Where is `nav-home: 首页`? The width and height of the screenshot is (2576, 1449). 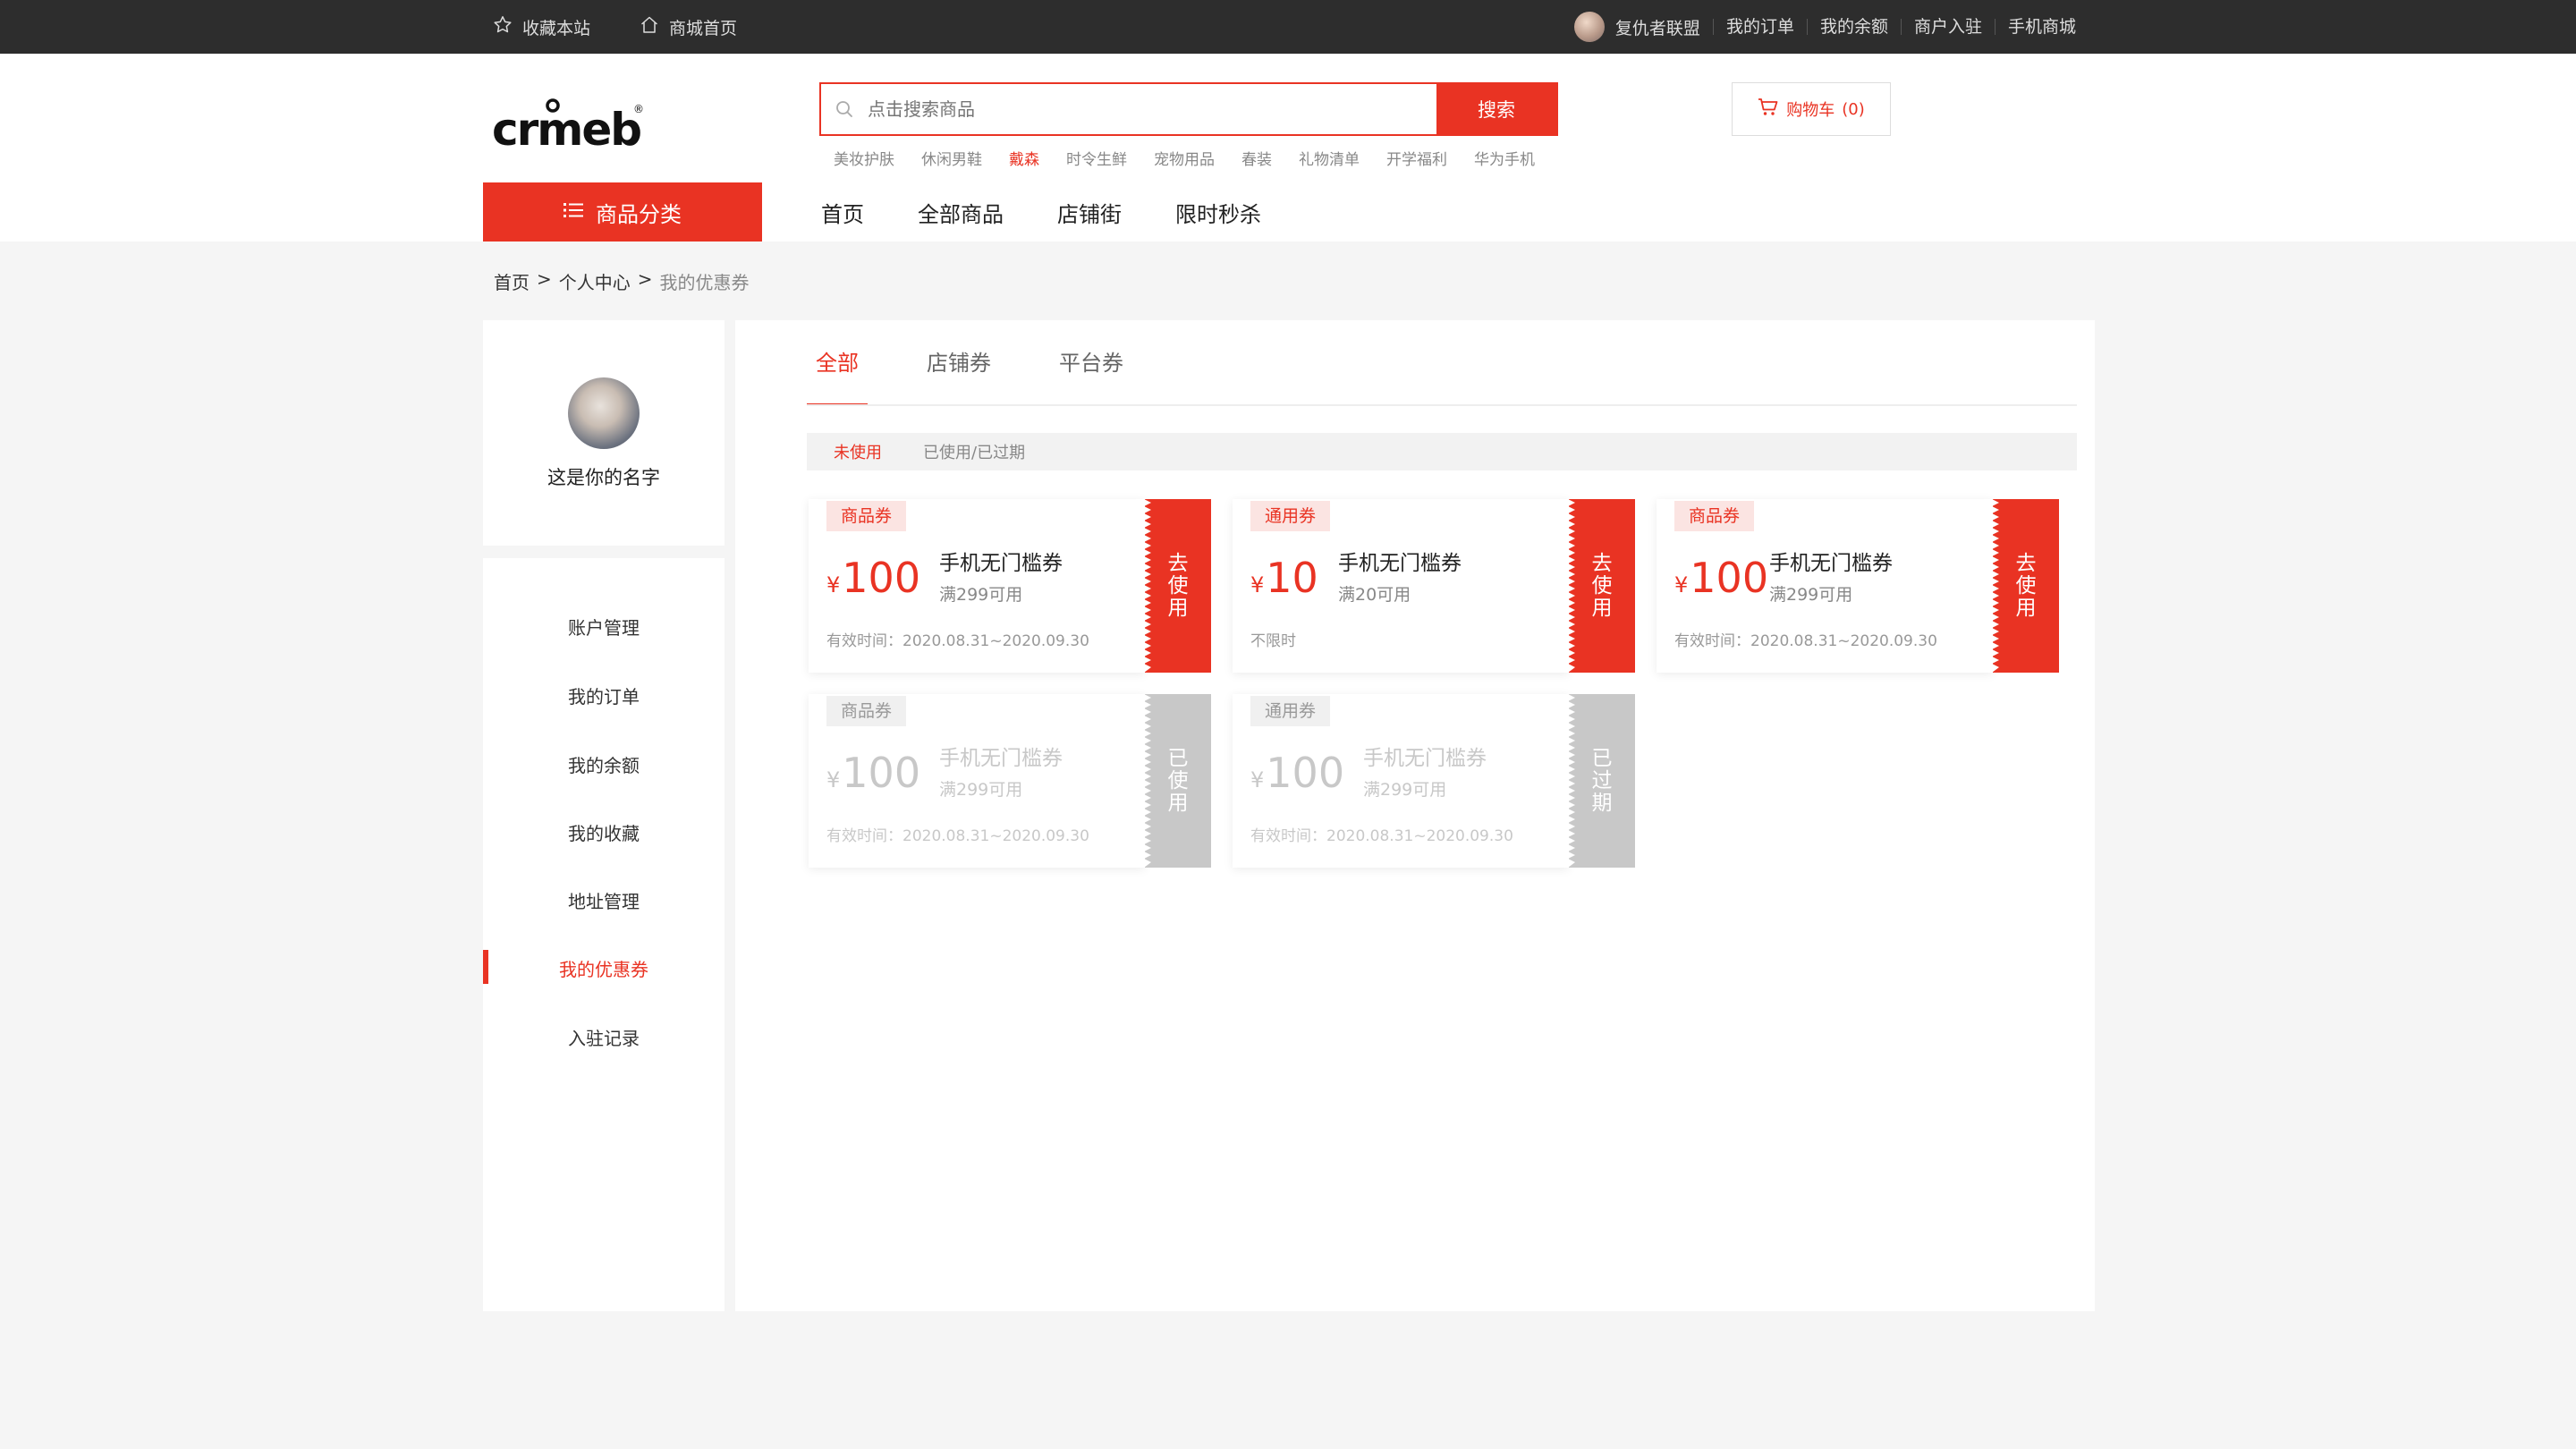
nav-home: 首页 is located at coordinates (842, 212).